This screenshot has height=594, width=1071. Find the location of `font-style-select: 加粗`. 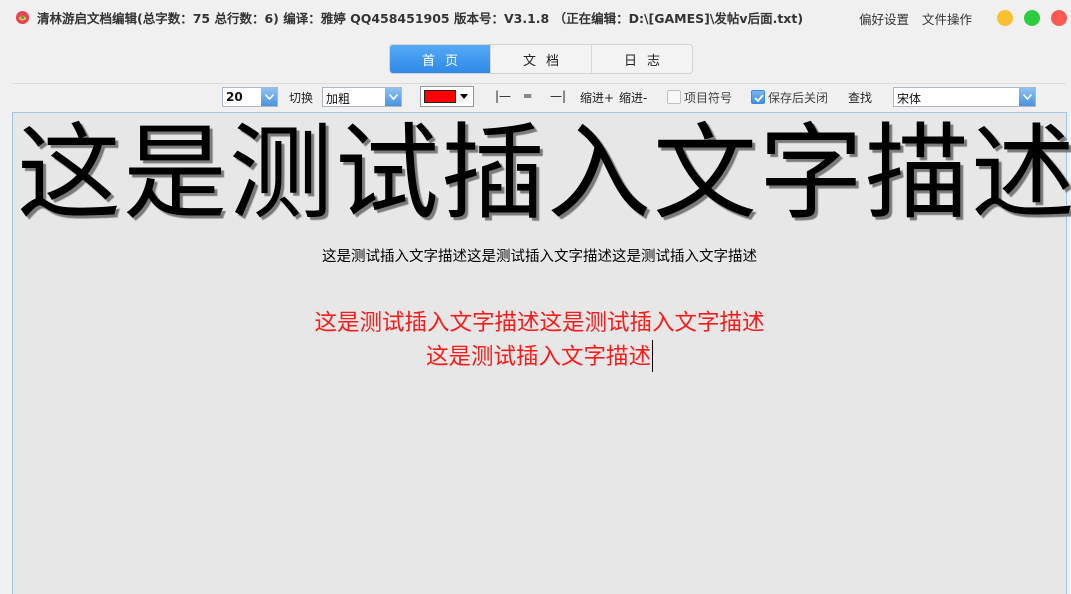

font-style-select: 加粗 is located at coordinates (362, 97).